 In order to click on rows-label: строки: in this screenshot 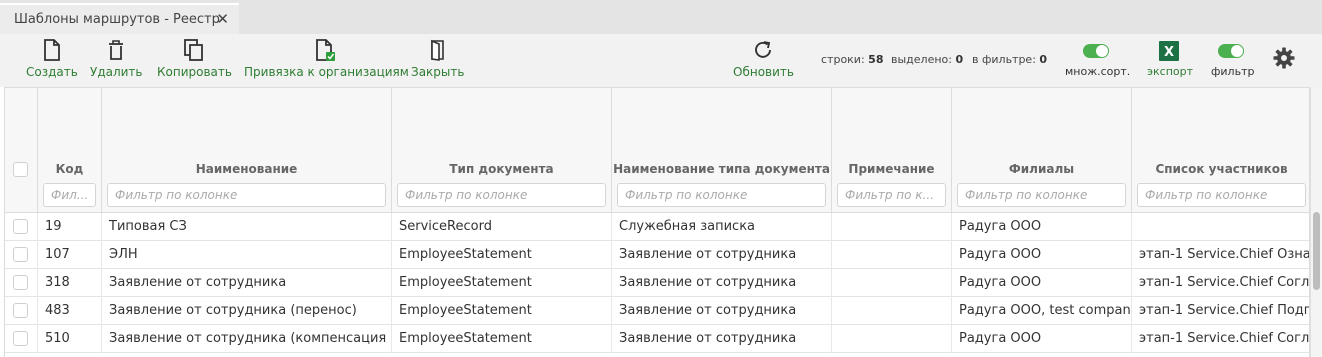, I will do `click(843, 59)`.